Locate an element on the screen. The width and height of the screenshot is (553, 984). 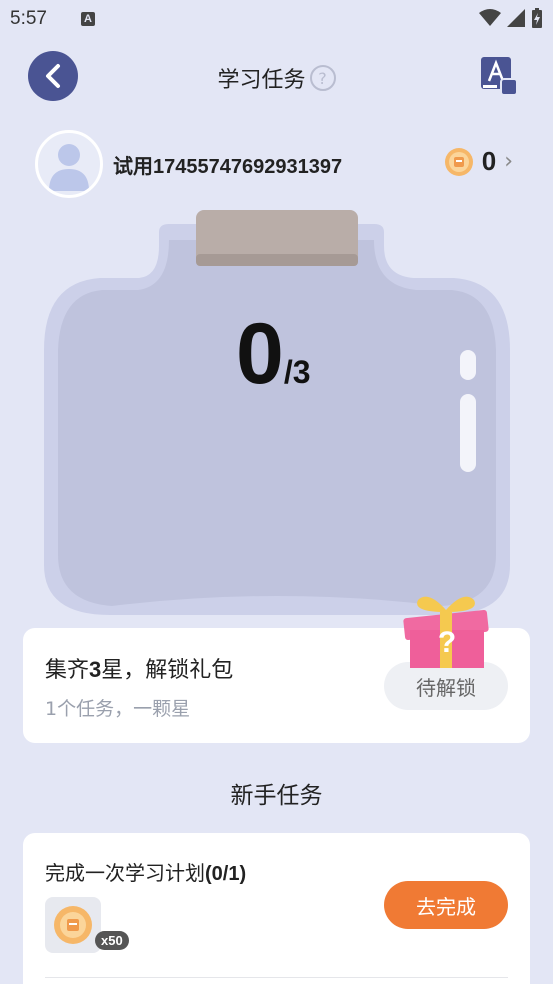
star-progress-total: /3 is located at coordinates (297, 372).